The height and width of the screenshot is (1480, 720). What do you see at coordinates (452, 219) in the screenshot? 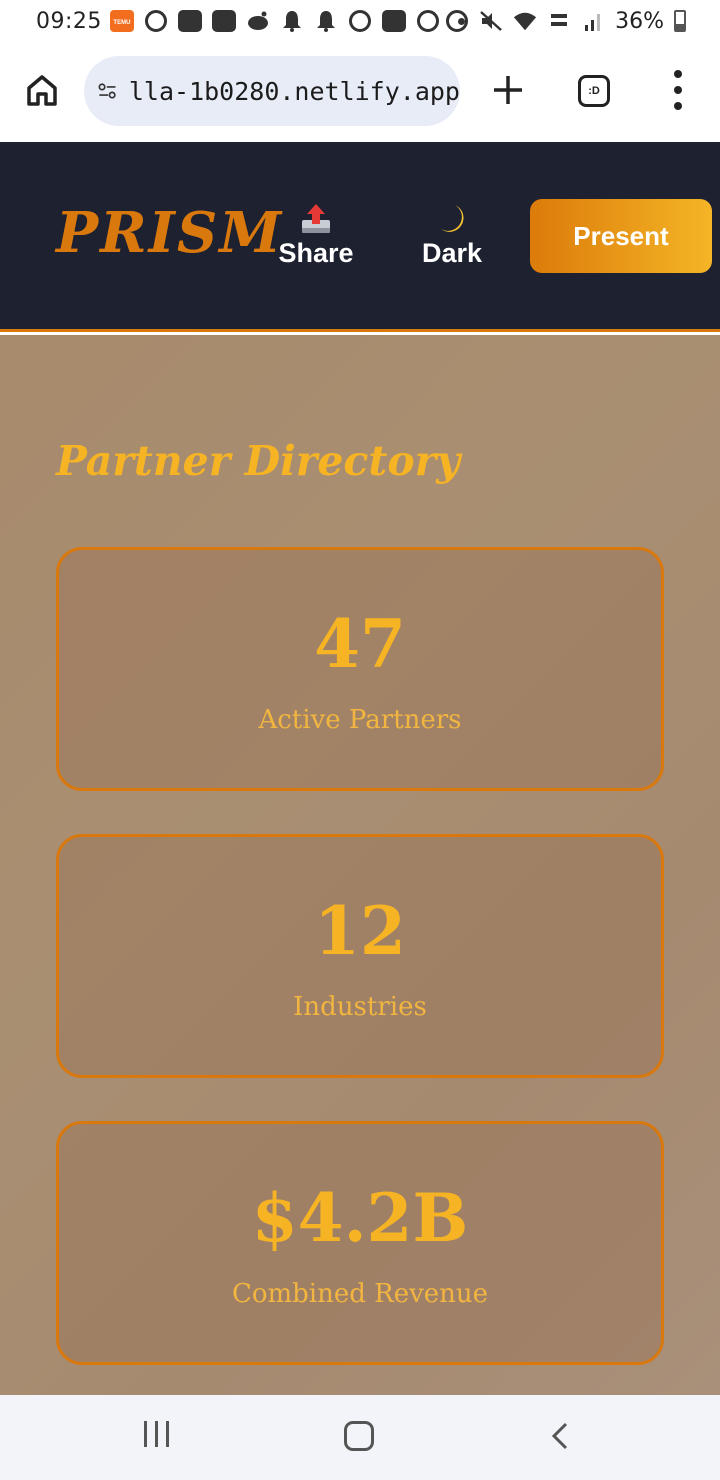
I see `moon-icon` at bounding box center [452, 219].